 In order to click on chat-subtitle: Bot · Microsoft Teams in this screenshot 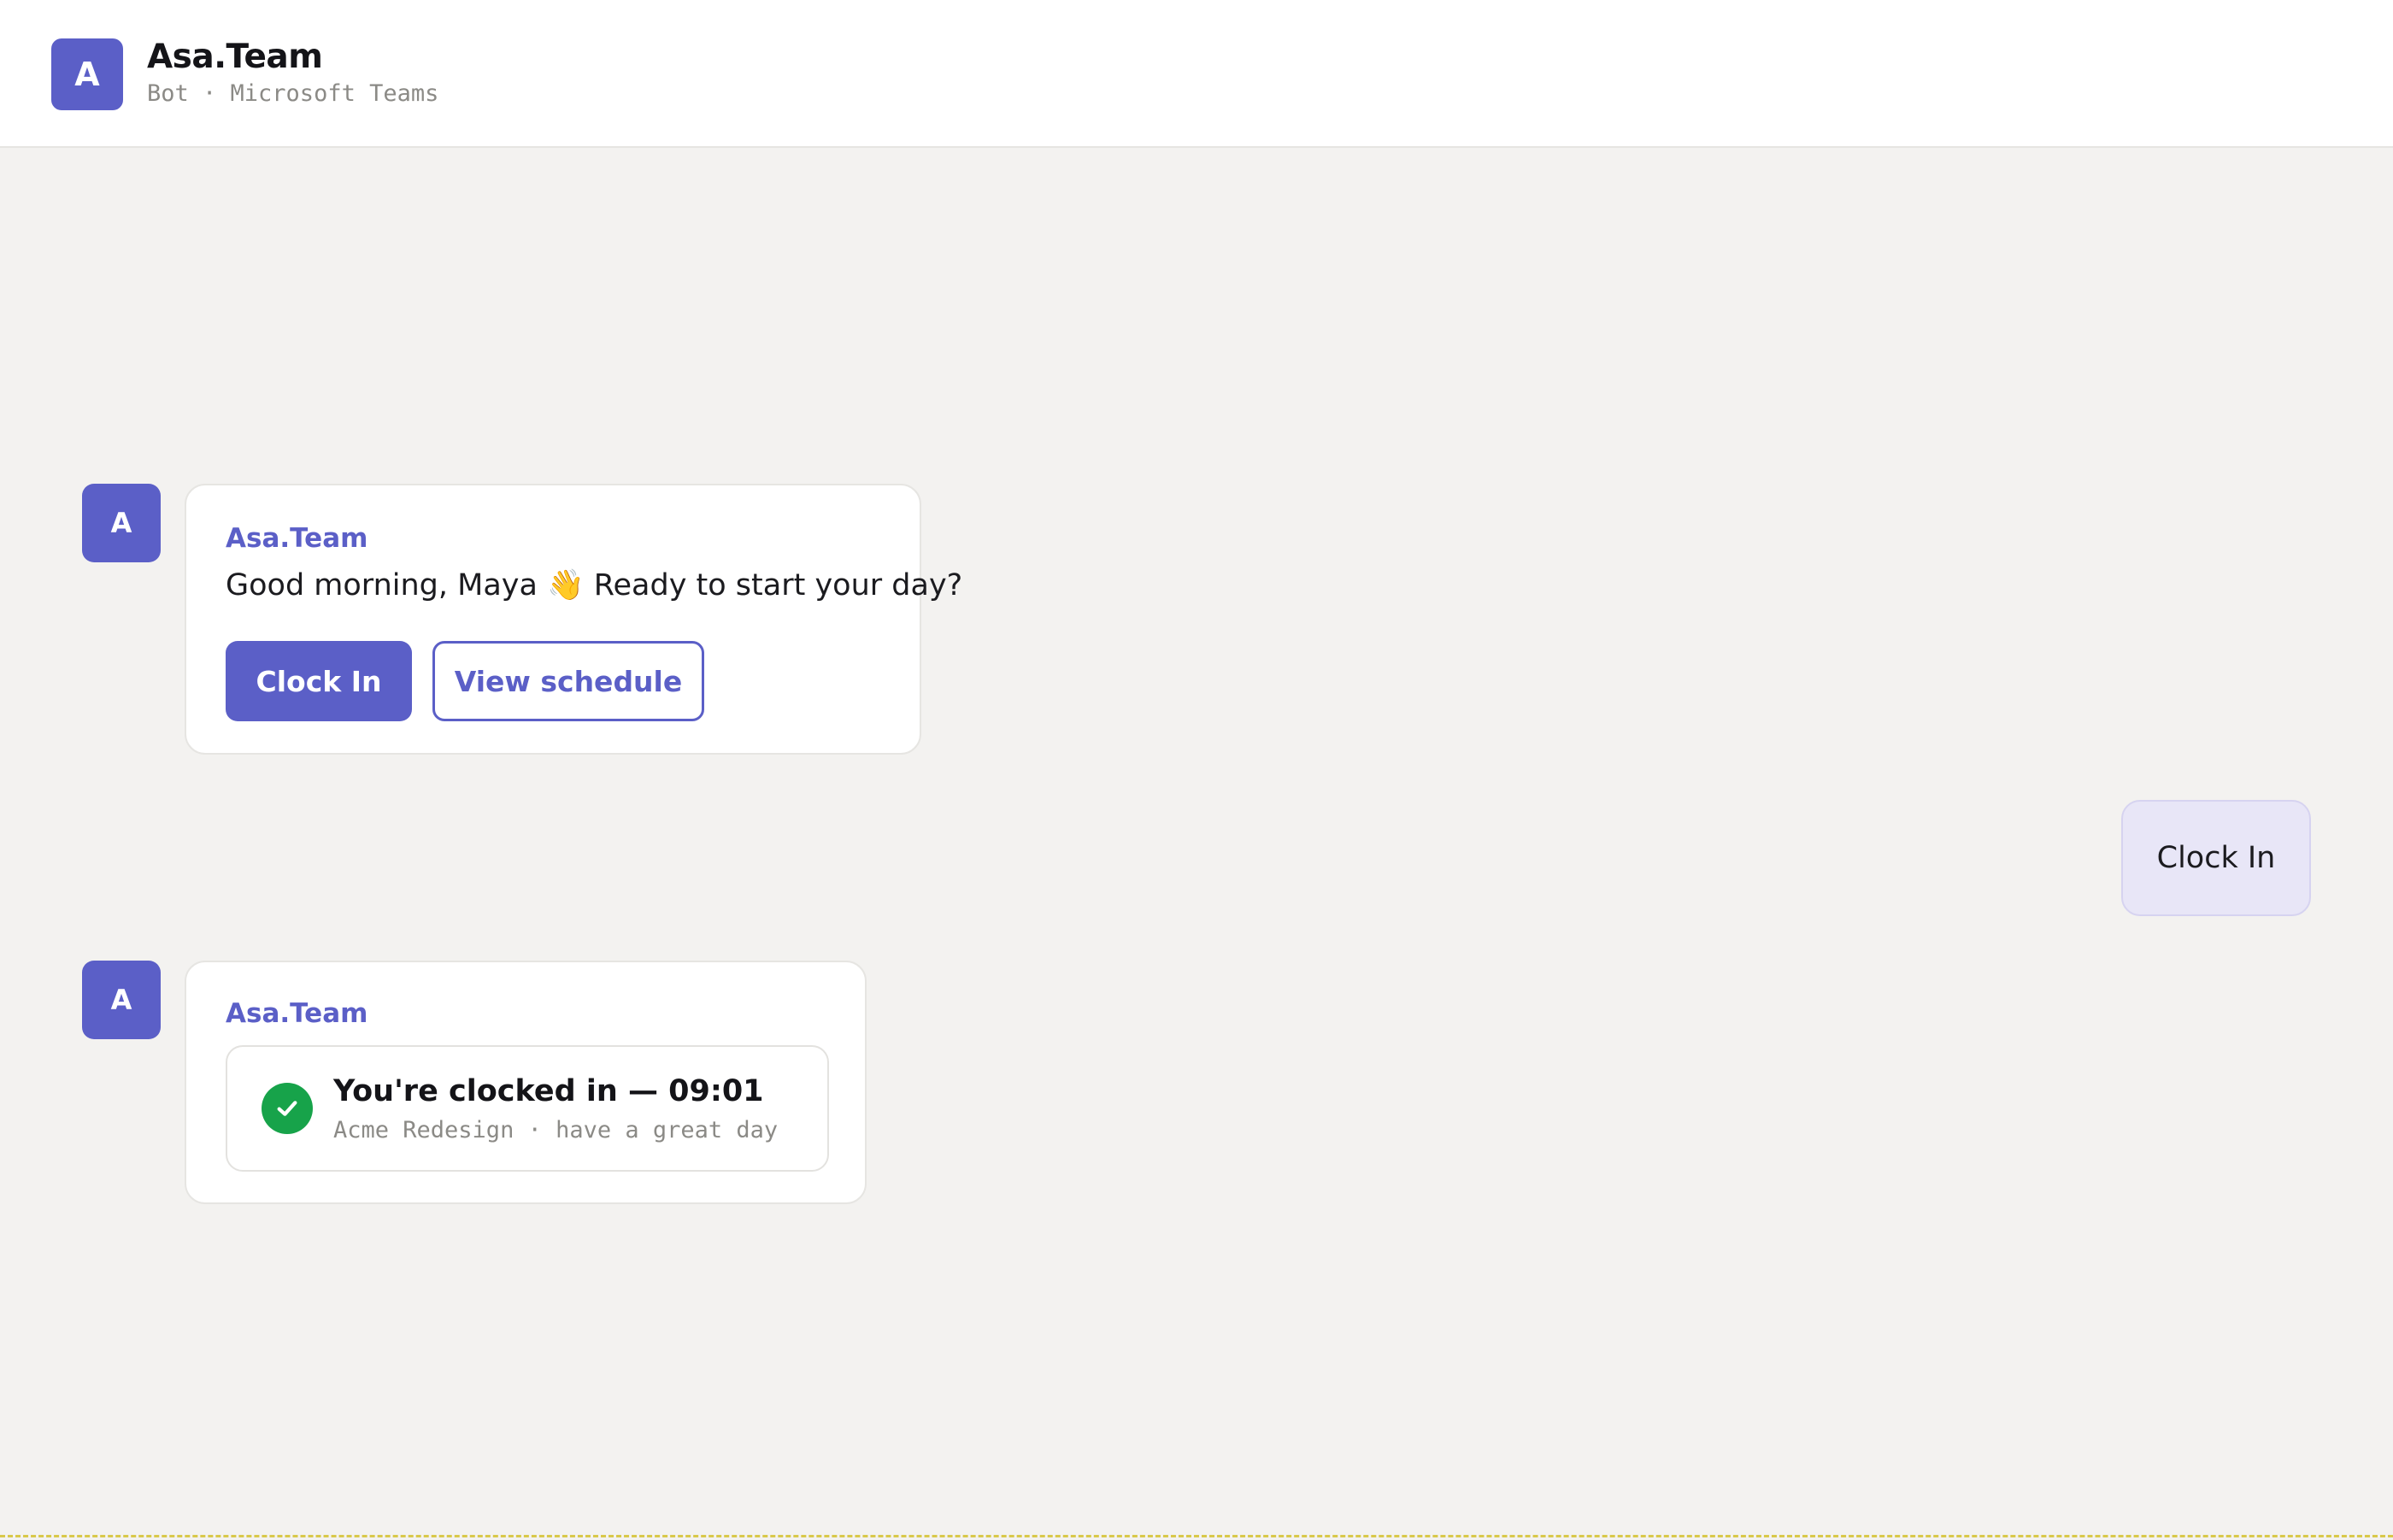, I will do `click(293, 93)`.